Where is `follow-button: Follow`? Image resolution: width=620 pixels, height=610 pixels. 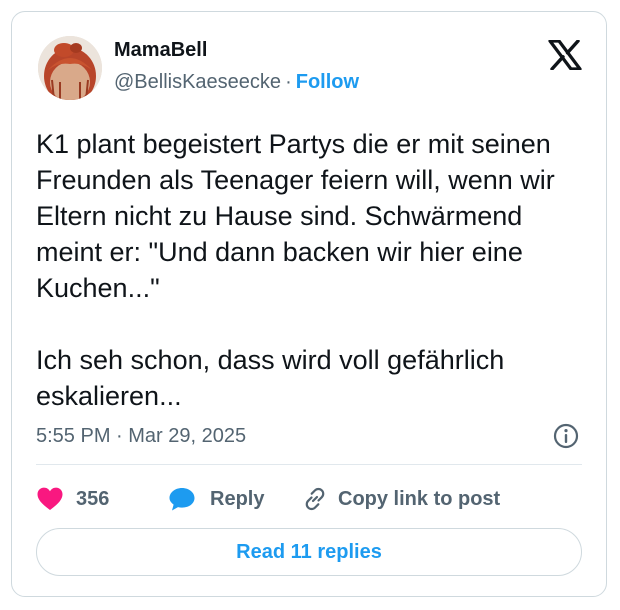
follow-button: Follow is located at coordinates (327, 82).